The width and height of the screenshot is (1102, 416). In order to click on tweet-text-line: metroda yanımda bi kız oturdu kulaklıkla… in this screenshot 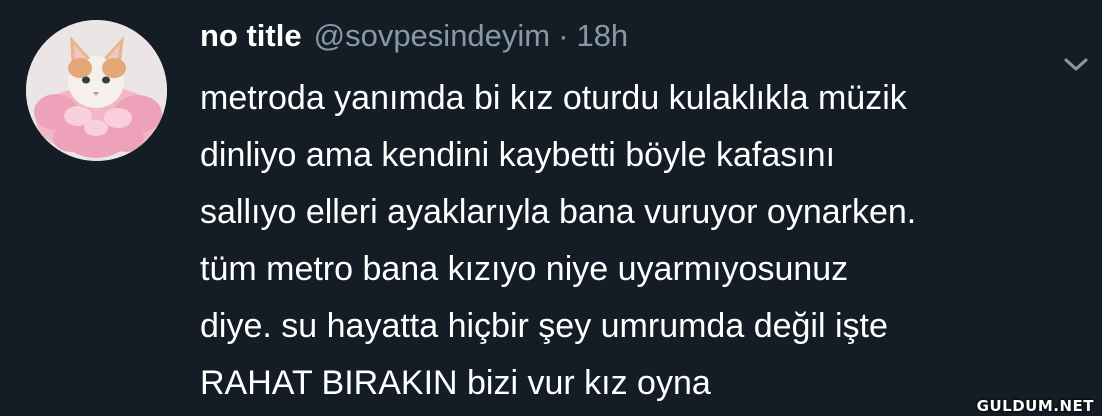, I will do `click(553, 98)`.